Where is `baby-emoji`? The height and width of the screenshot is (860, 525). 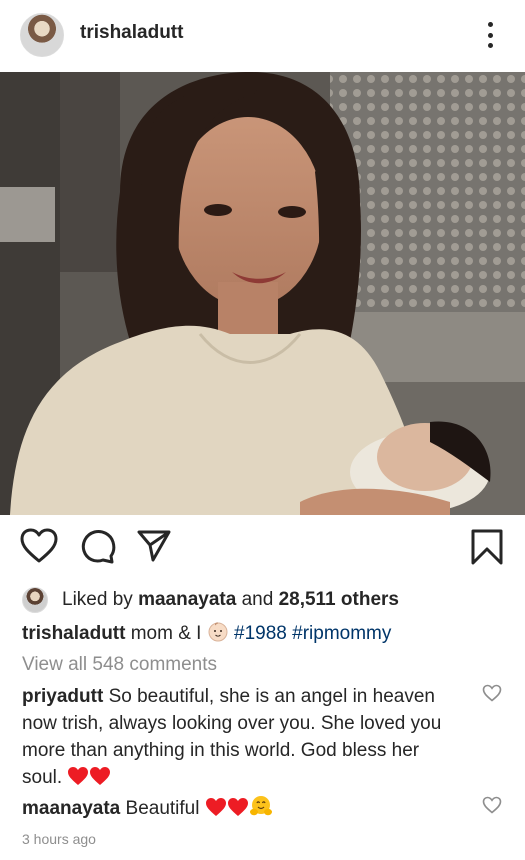 baby-emoji is located at coordinates (218, 632).